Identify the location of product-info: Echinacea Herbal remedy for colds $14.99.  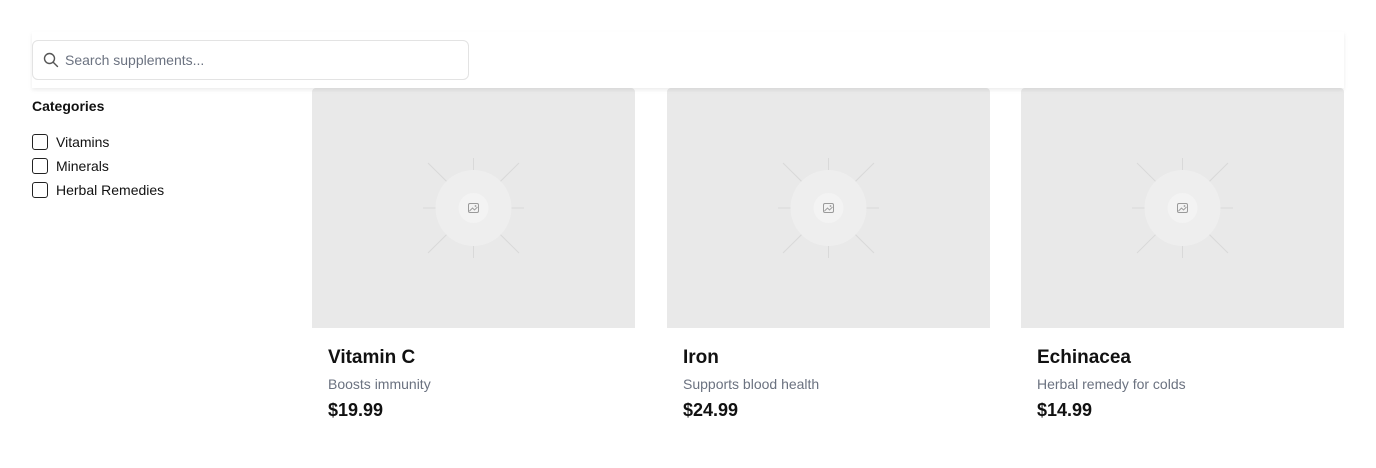
(1182, 375).